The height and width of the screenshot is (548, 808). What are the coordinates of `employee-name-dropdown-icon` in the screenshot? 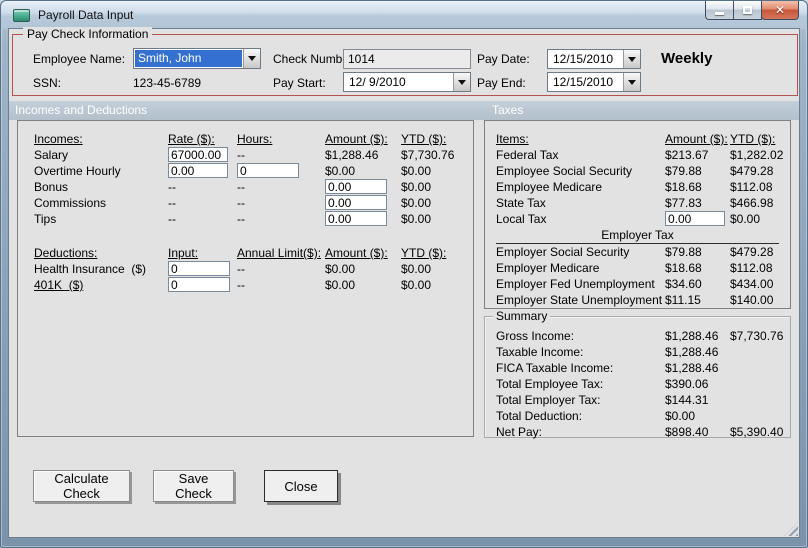 It's located at (251, 58).